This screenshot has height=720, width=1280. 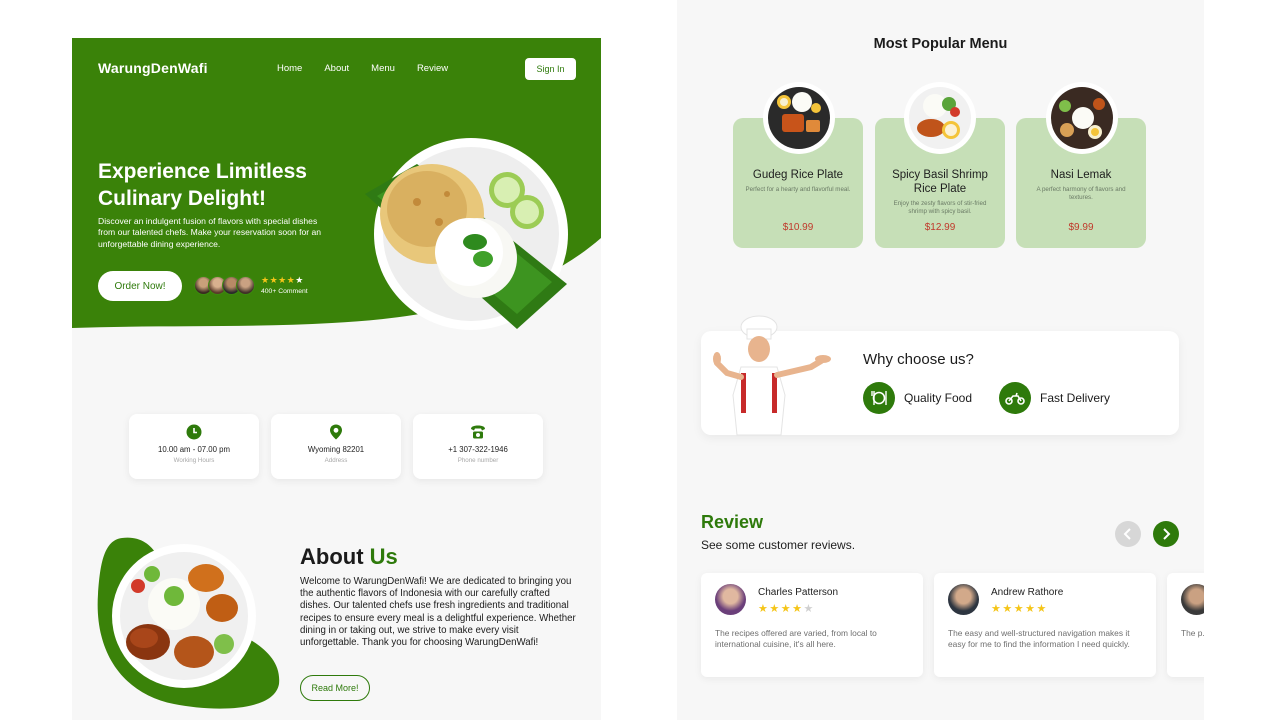 What do you see at coordinates (478, 460) in the screenshot?
I see `phone-label: Phone number` at bounding box center [478, 460].